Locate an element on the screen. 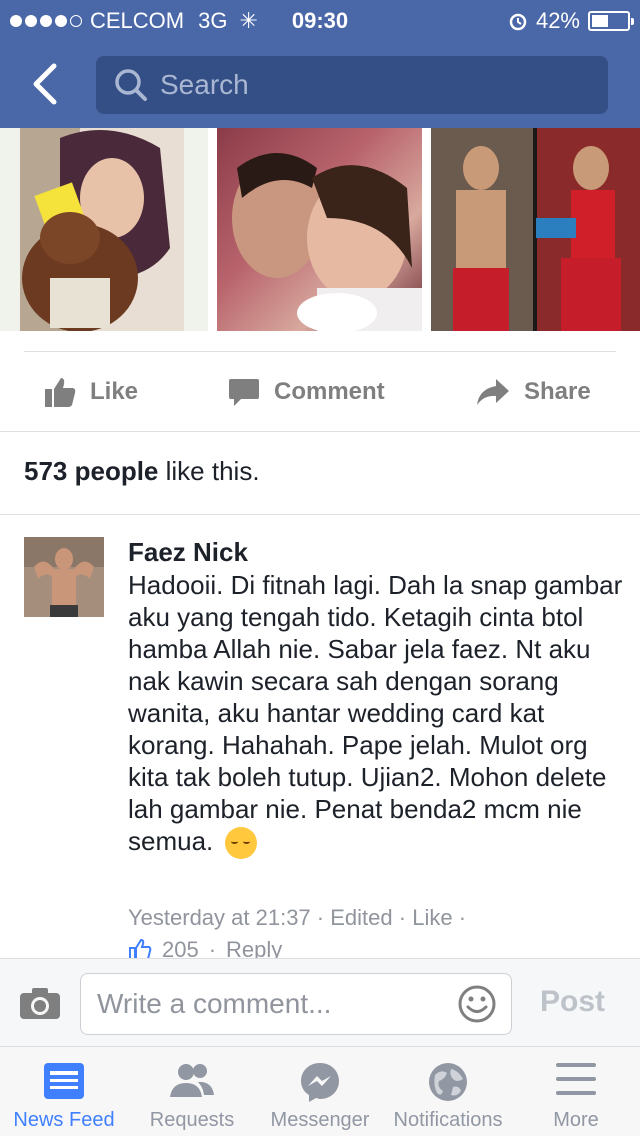  news-feed-icon is located at coordinates (64, 1081).